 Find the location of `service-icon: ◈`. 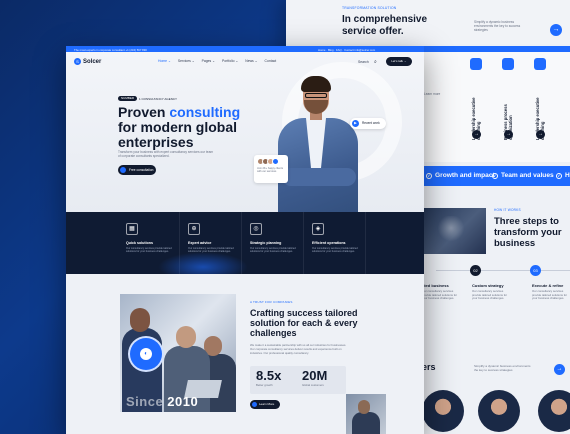

service-icon: ◈ is located at coordinates (318, 229).